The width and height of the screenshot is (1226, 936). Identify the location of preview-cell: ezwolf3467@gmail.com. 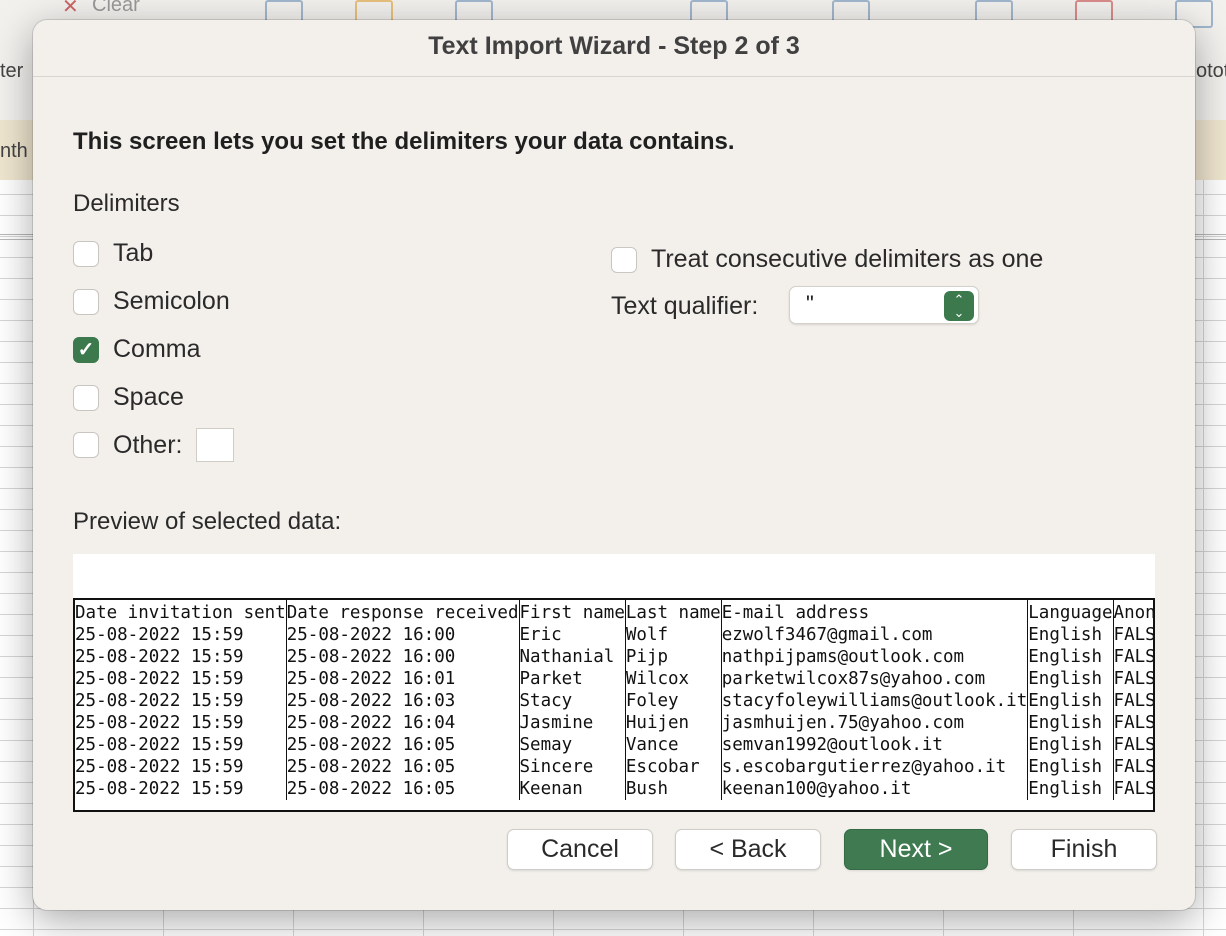
(875, 635).